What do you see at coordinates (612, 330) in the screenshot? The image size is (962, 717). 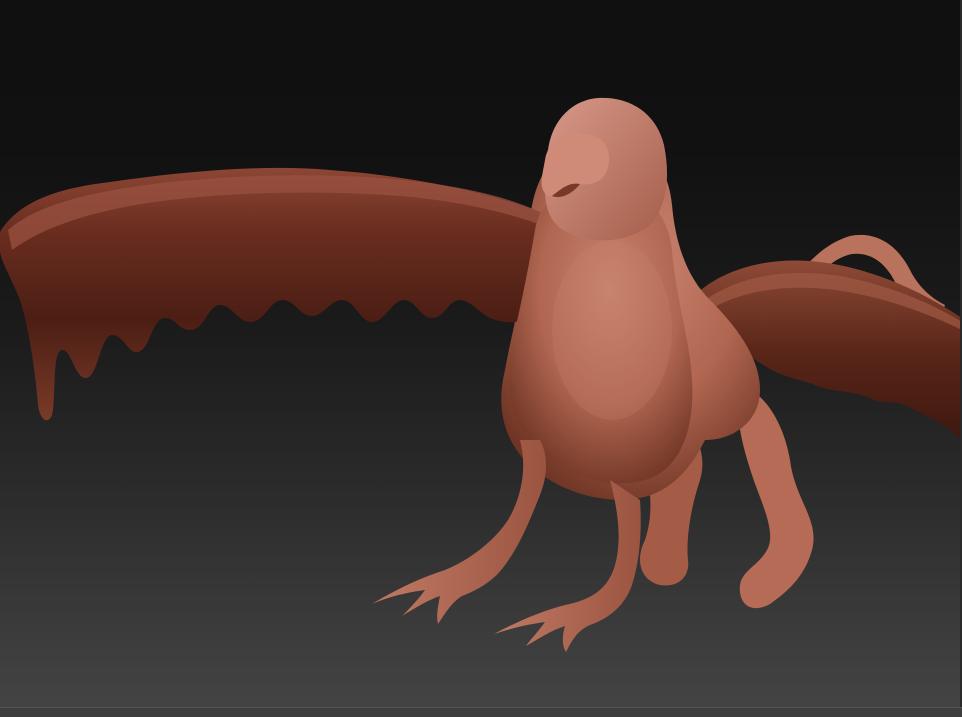 I see `chest-highlight` at bounding box center [612, 330].